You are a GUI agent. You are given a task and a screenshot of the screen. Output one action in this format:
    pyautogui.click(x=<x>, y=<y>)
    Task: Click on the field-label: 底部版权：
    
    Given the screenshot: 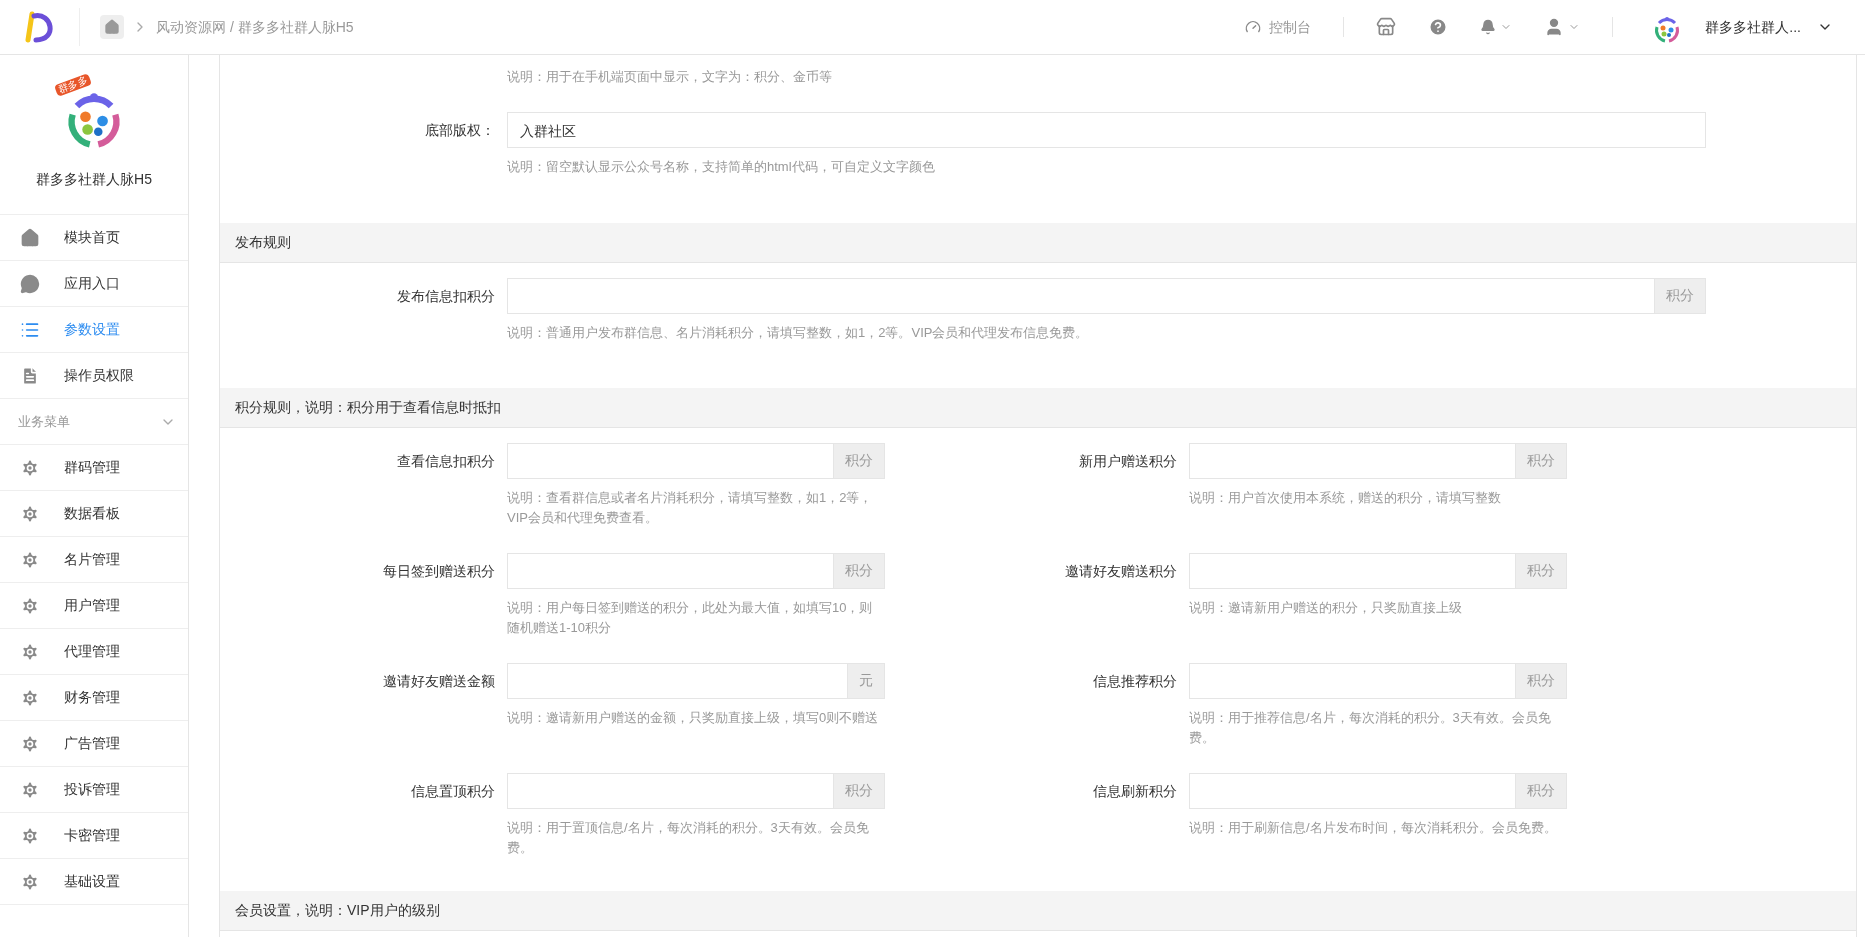 What is the action you would take?
    pyautogui.click(x=460, y=130)
    